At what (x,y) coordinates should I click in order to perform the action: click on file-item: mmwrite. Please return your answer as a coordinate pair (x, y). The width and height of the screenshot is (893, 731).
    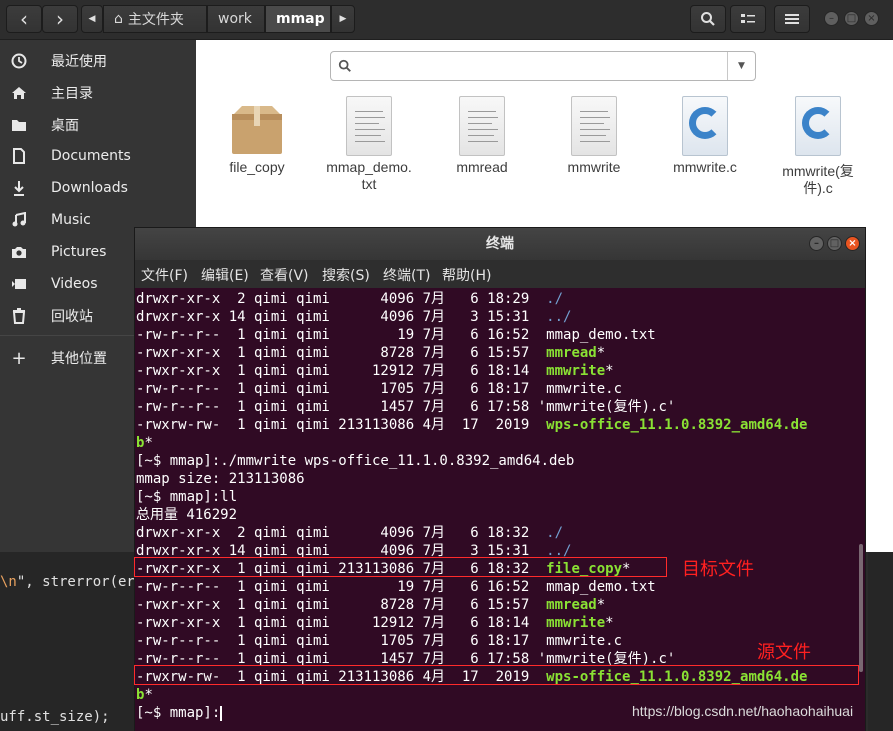
    Looking at the image, I should click on (594, 136).